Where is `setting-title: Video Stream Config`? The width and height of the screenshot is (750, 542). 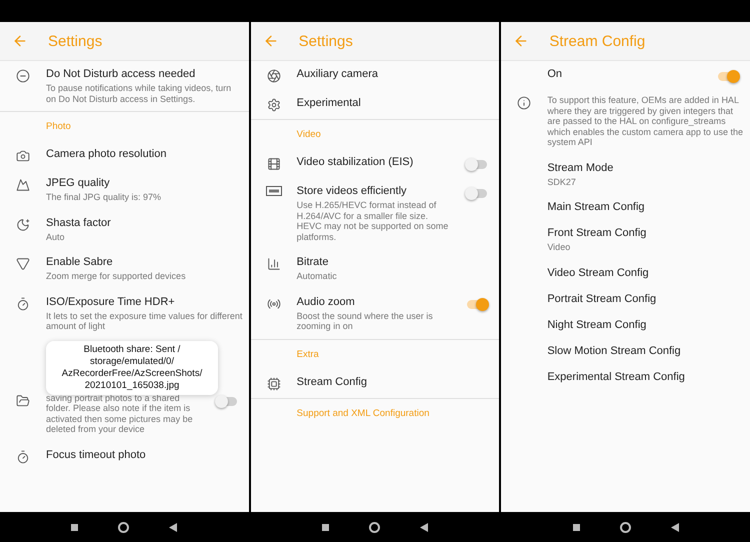
setting-title: Video Stream Config is located at coordinates (645, 272).